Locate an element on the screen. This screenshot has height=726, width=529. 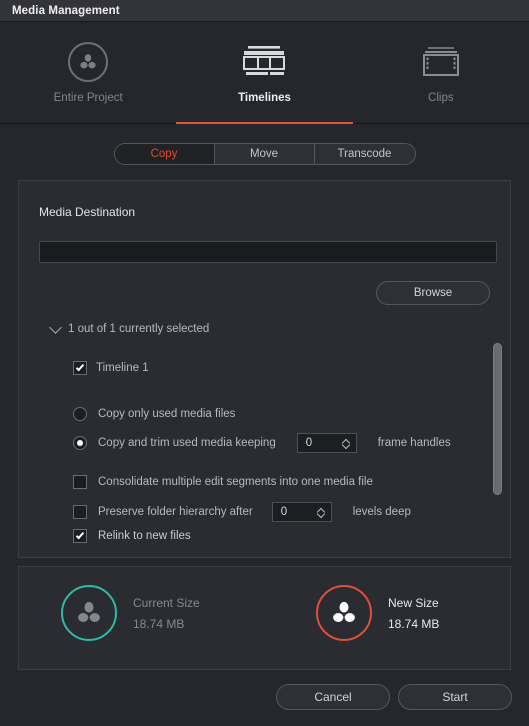
media-destination-title: Media Destination is located at coordinates (87, 212).